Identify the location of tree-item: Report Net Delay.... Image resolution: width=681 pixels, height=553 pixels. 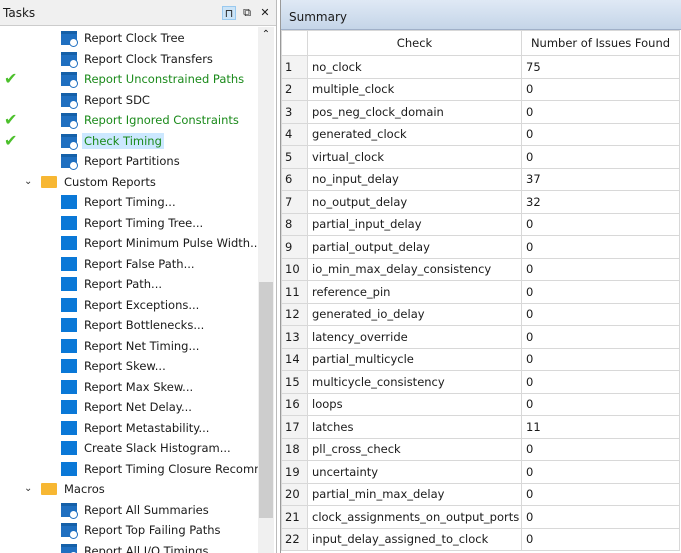
(127, 407).